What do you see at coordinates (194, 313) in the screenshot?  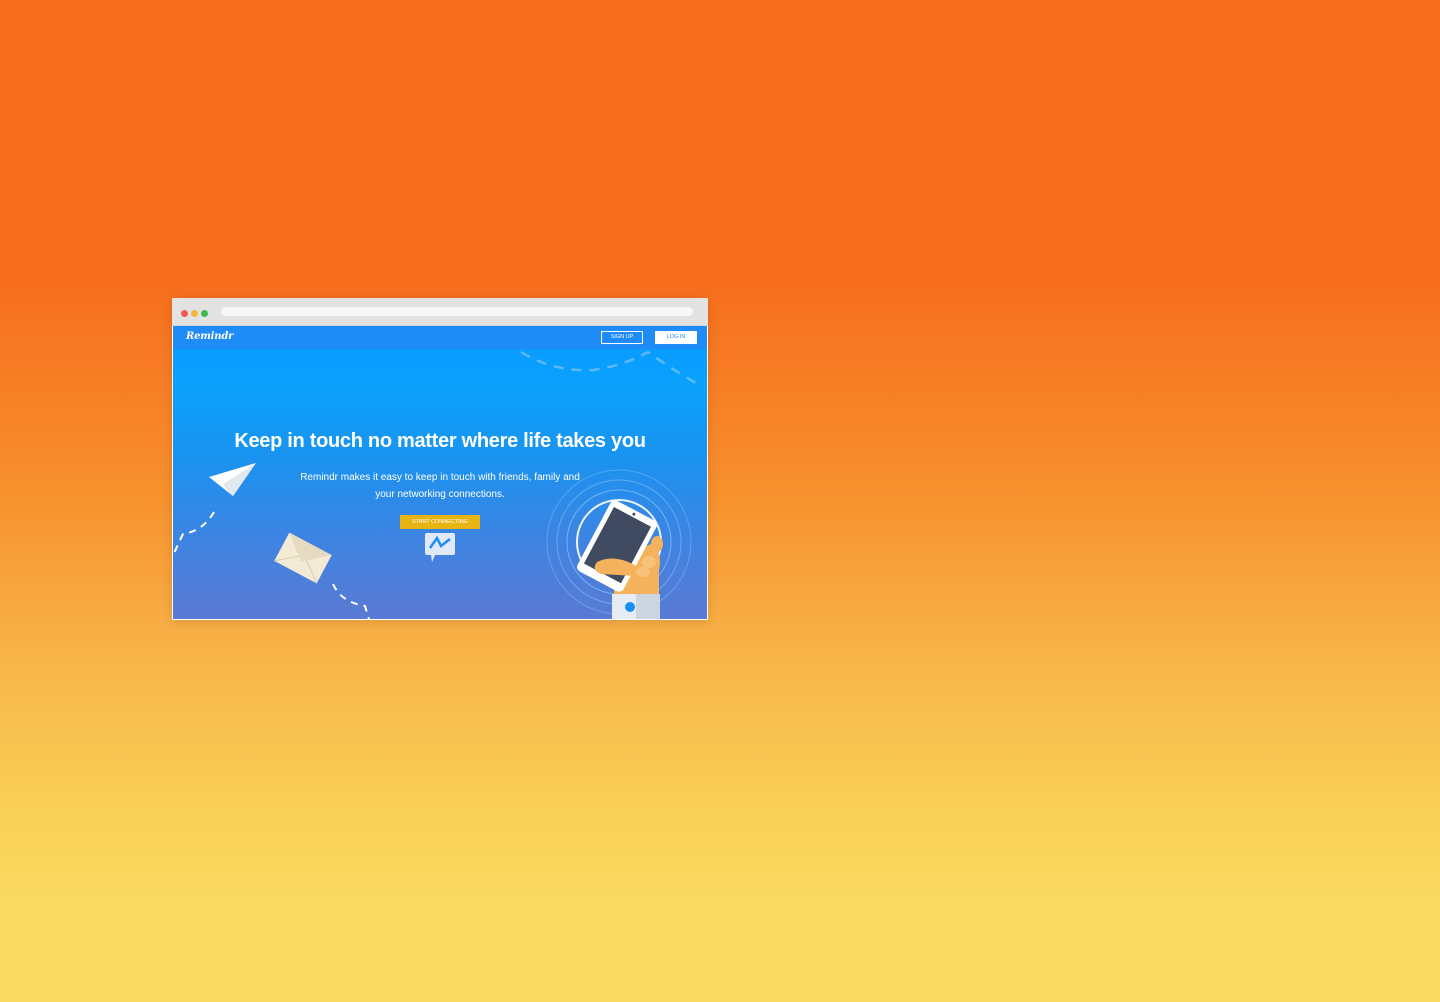 I see `minimize-window-dot` at bounding box center [194, 313].